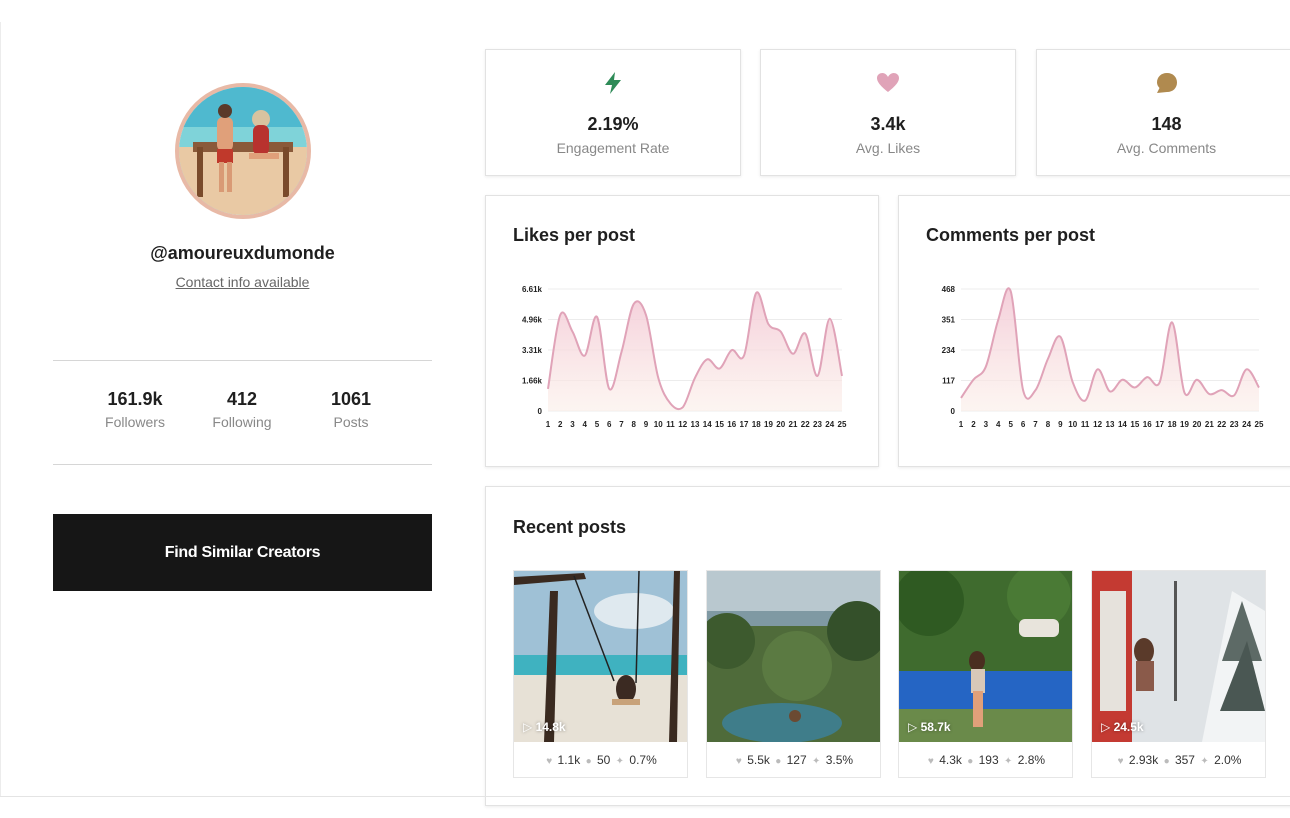 Image resolution: width=1290 pixels, height=818 pixels. What do you see at coordinates (242, 399) in the screenshot?
I see `stat-value: 412` at bounding box center [242, 399].